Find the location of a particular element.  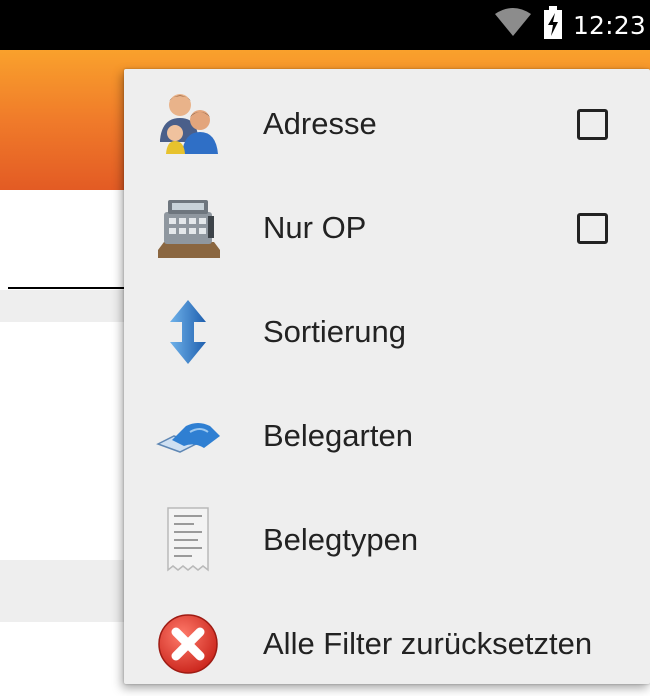

menu-item-belegtypen: Belegtypen is located at coordinates (387, 540).